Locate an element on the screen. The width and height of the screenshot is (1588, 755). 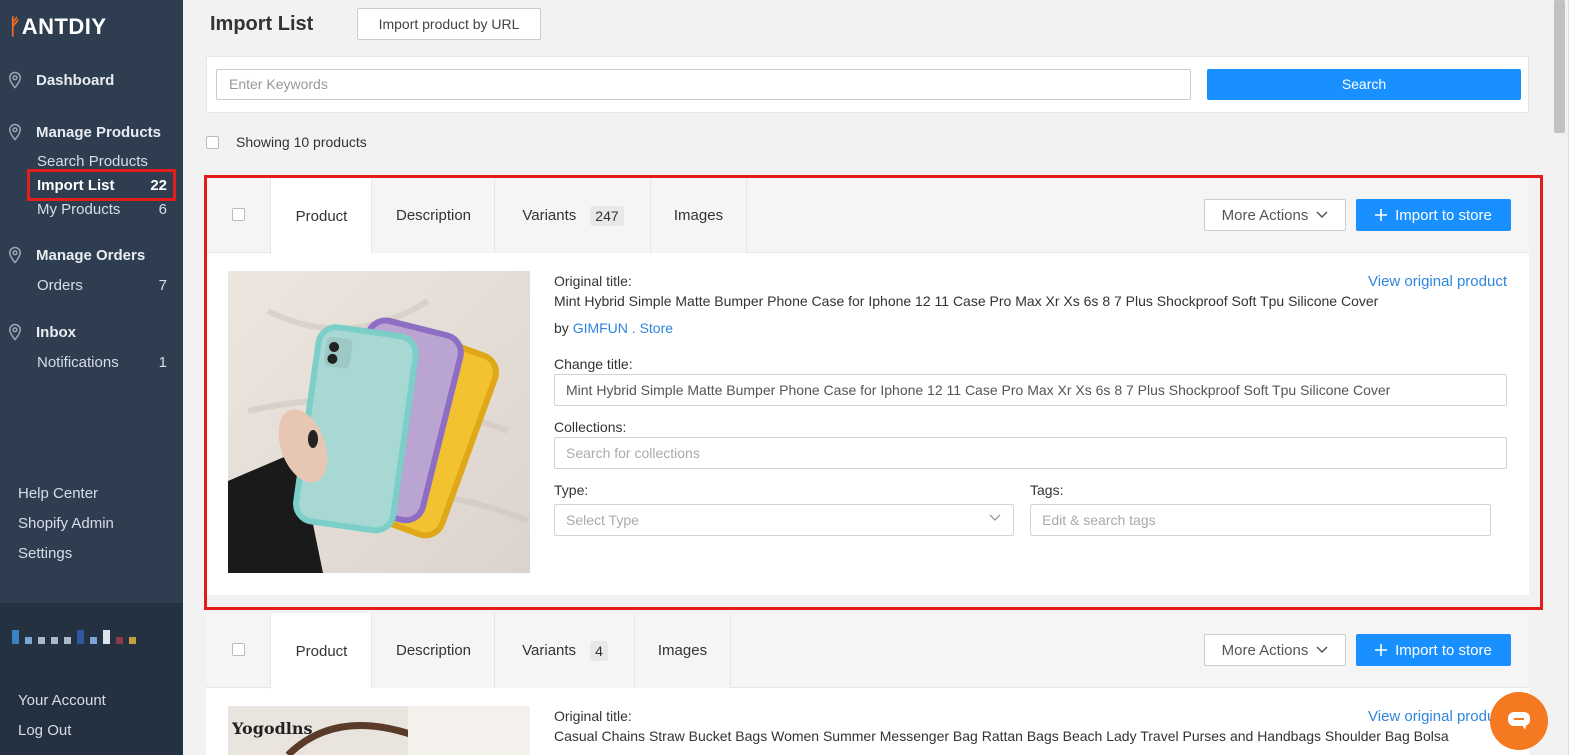
help-center-link: Help Center is located at coordinates (91, 494).